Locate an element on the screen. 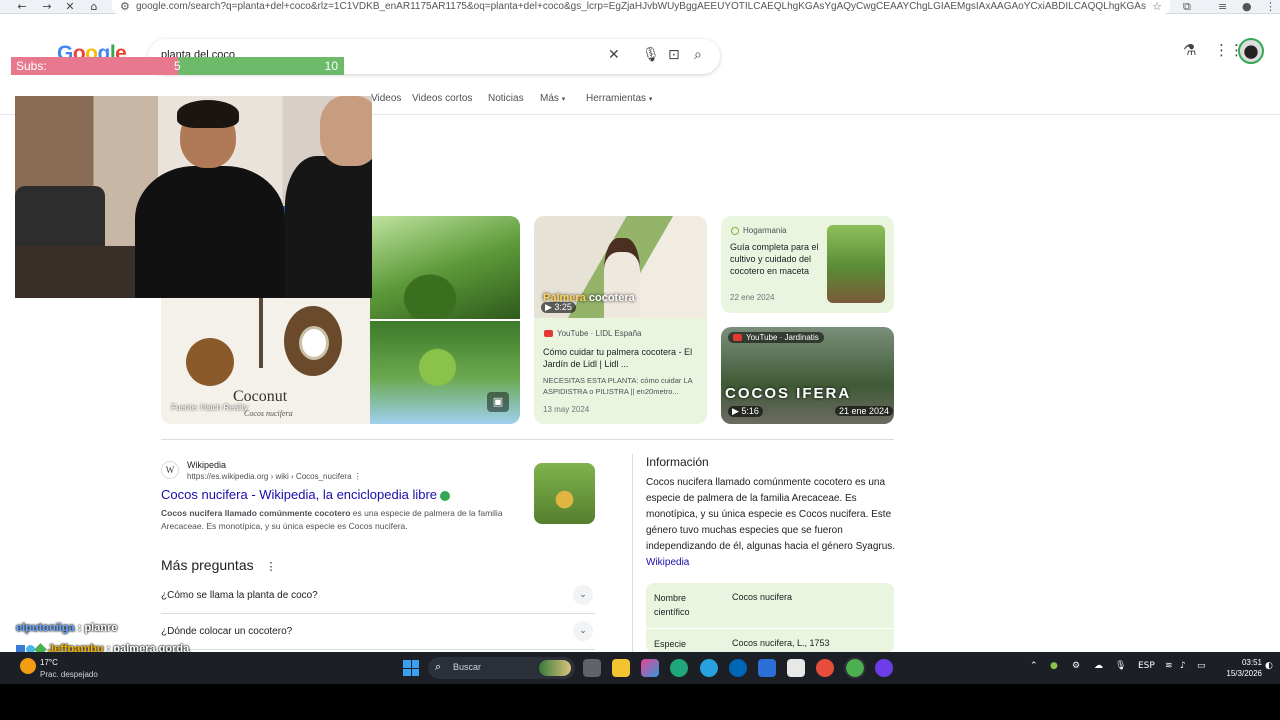 The image size is (1280, 720). duration-text: 5:16 is located at coordinates (750, 411).